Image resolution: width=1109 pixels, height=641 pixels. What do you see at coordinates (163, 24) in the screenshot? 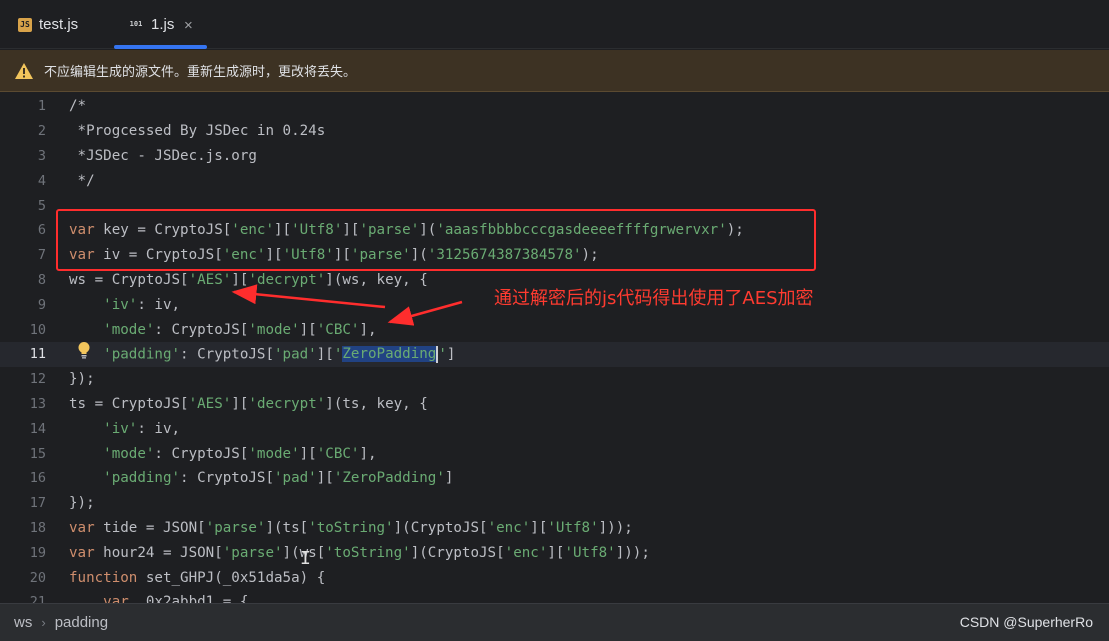
I see `tab-label: 1.js` at bounding box center [163, 24].